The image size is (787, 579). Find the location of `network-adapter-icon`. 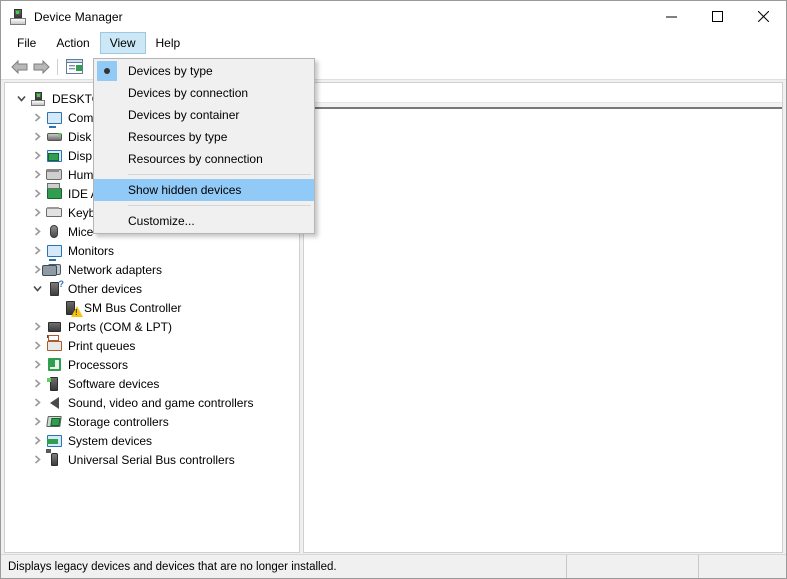

network-adapter-icon is located at coordinates (54, 270).